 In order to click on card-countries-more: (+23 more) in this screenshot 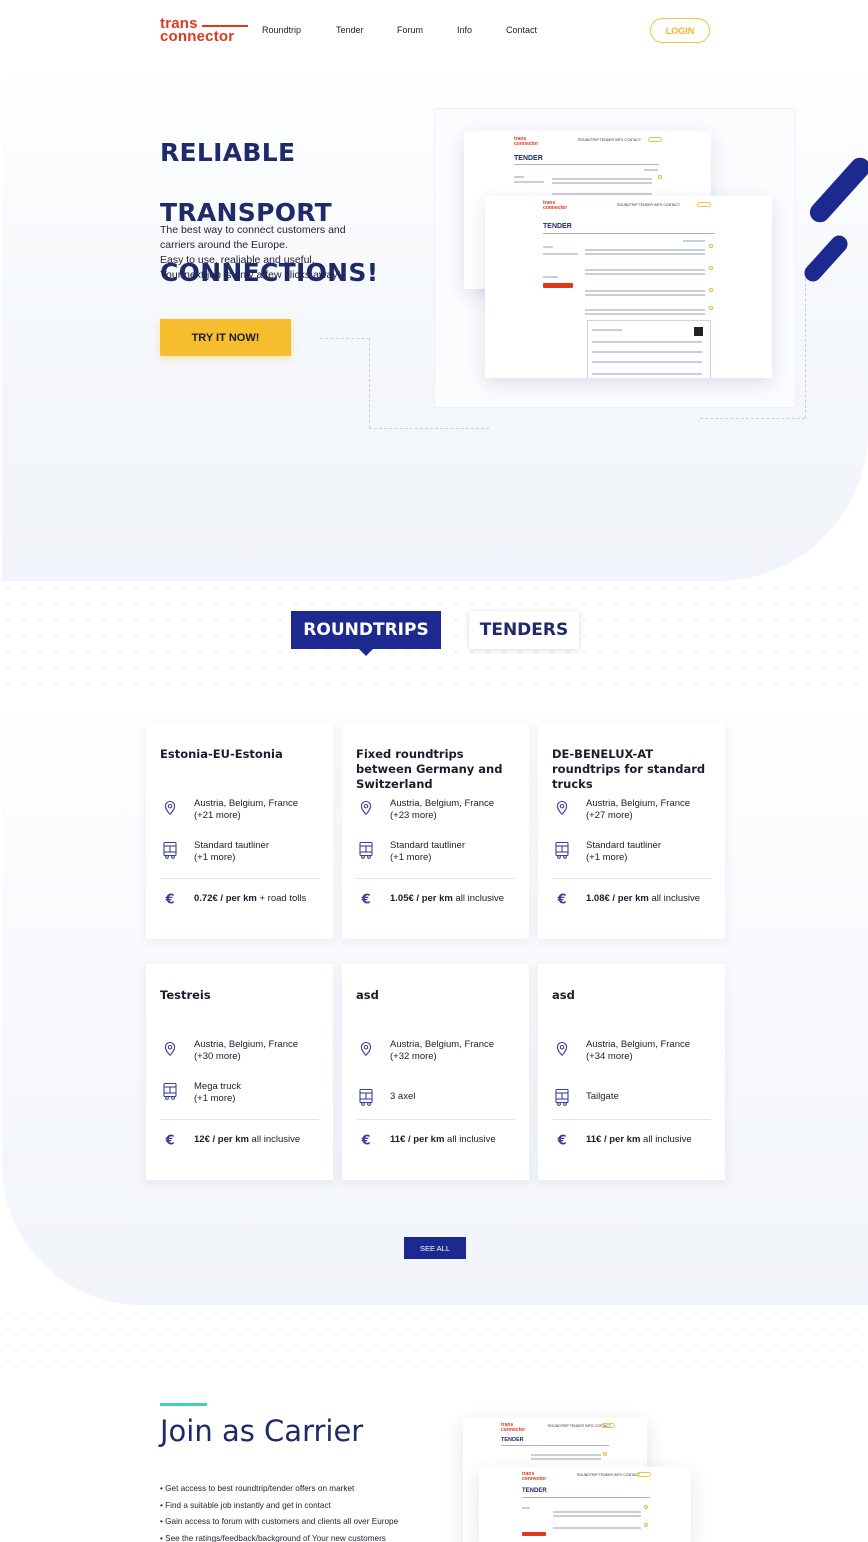, I will do `click(413, 815)`.